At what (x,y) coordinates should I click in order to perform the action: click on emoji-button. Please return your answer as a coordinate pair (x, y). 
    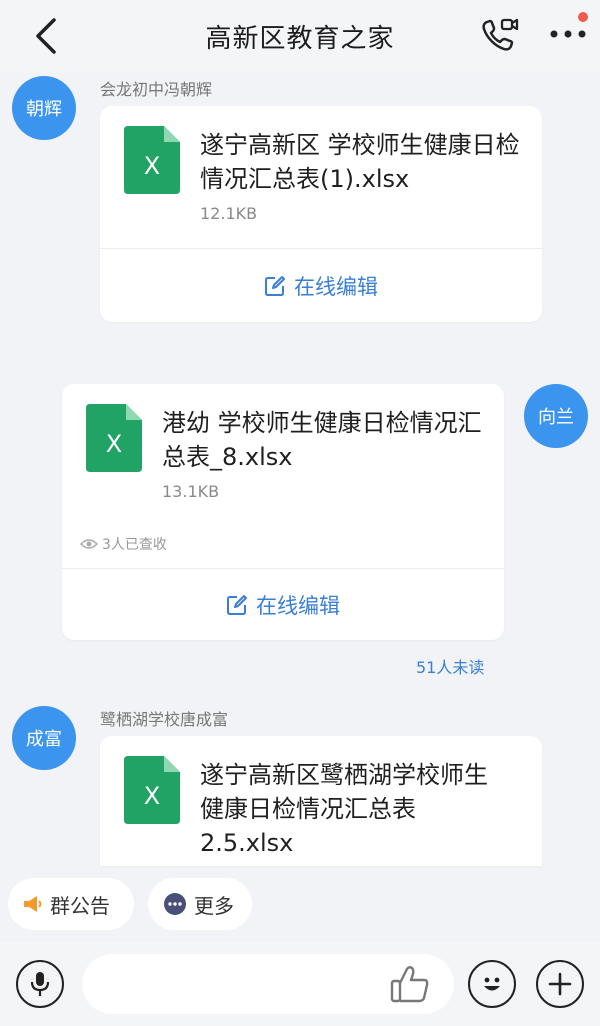
    Looking at the image, I should click on (492, 984).